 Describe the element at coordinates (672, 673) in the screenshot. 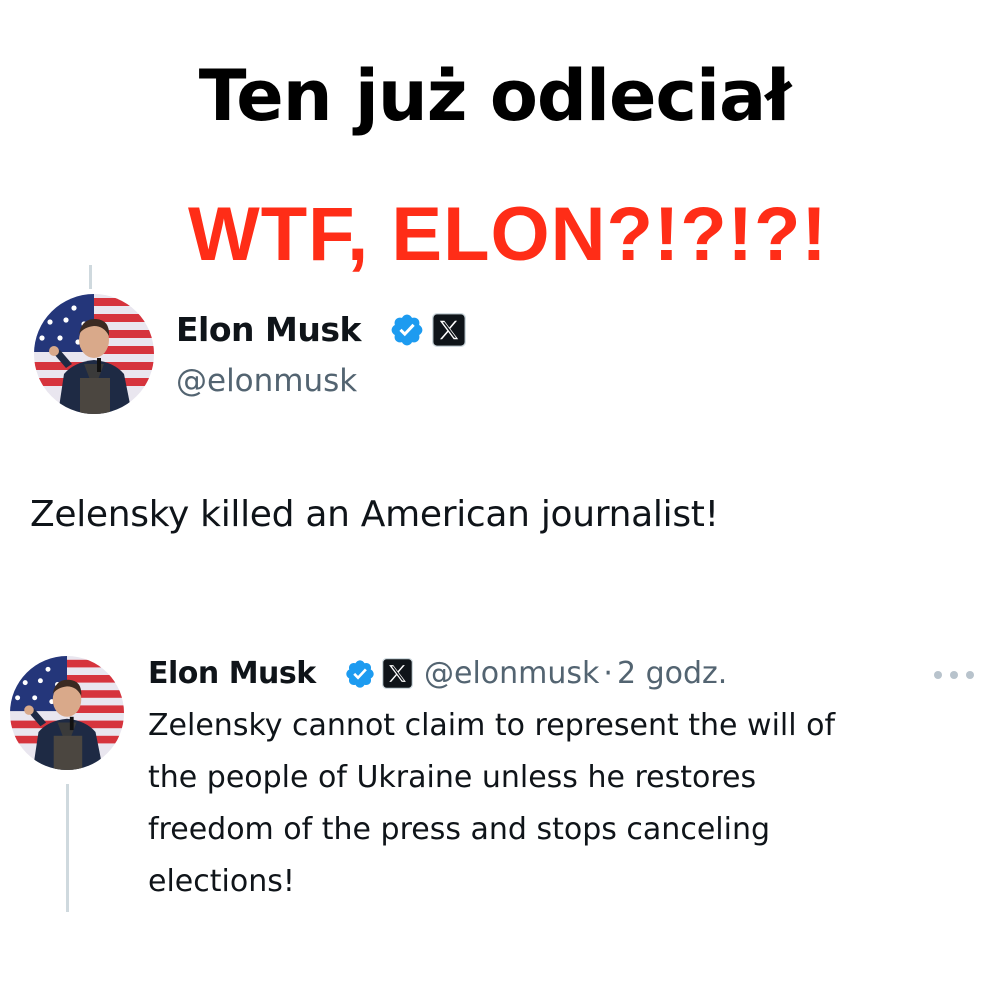

I see `quoted-timestamp: 2 godz.` at that location.